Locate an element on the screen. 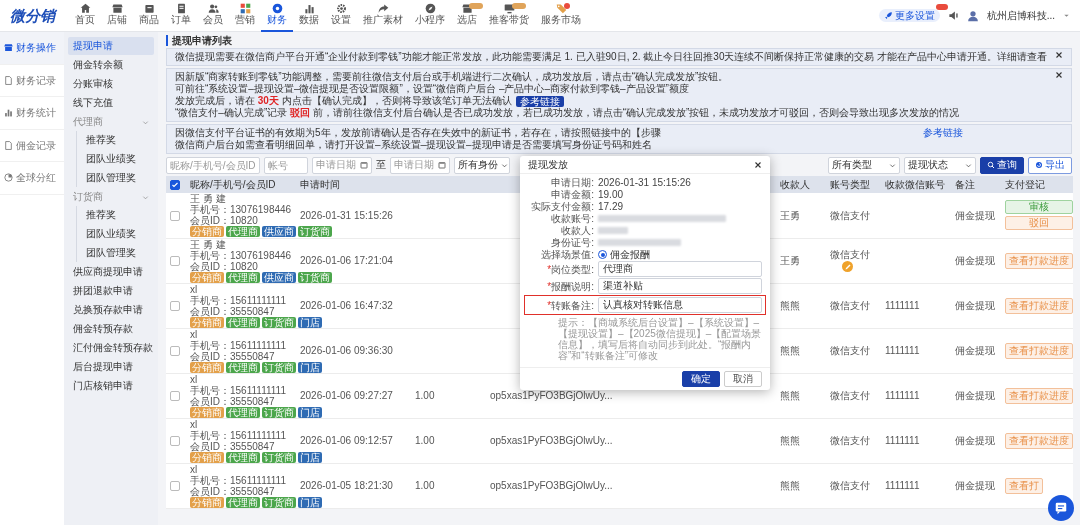 This screenshot has width=1080, height=525. caret-icon is located at coordinates (1066, 15).